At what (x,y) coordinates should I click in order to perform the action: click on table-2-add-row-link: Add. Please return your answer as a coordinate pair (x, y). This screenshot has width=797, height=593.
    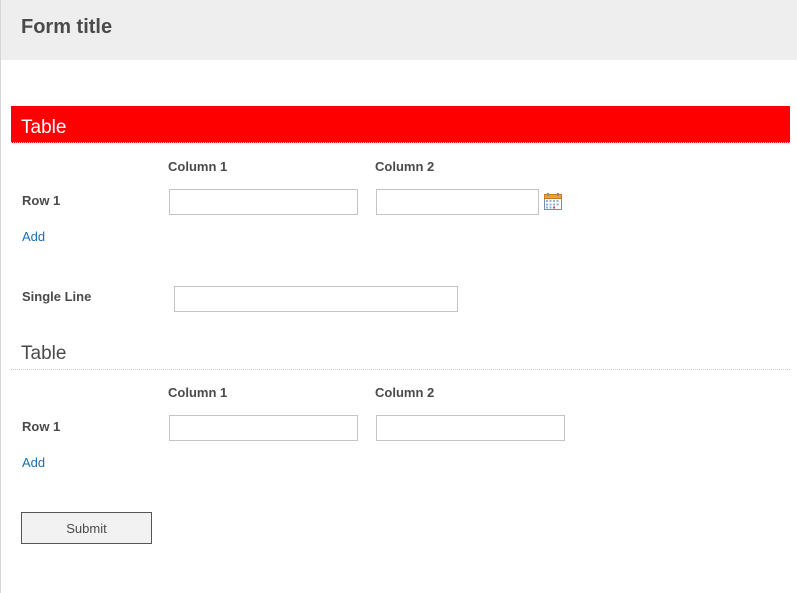
    Looking at the image, I should click on (33, 462).